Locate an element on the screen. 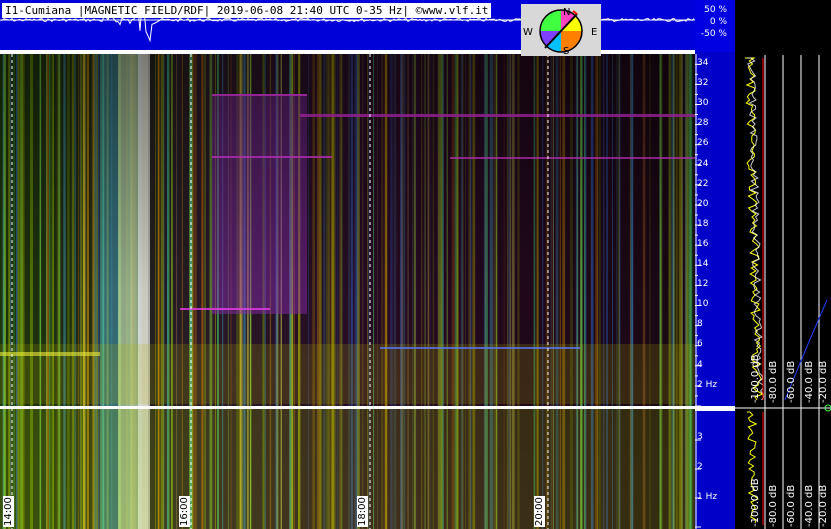  amp-bottom: -50 % is located at coordinates (713, 34).